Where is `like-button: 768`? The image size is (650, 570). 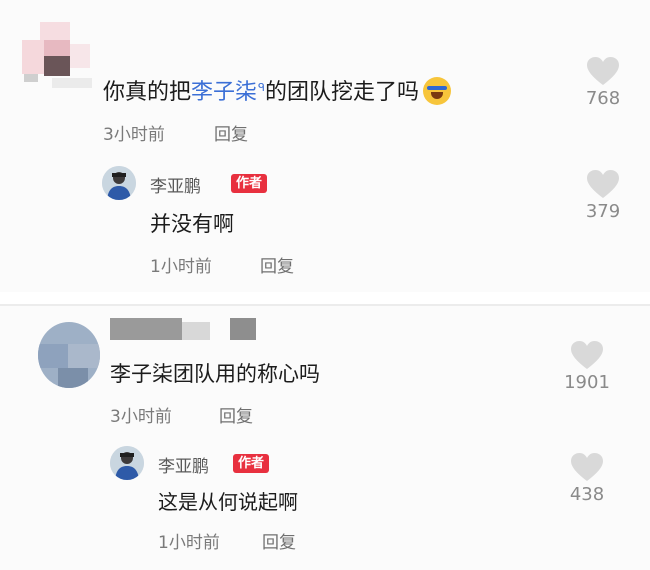
like-button: 768 is located at coordinates (603, 82).